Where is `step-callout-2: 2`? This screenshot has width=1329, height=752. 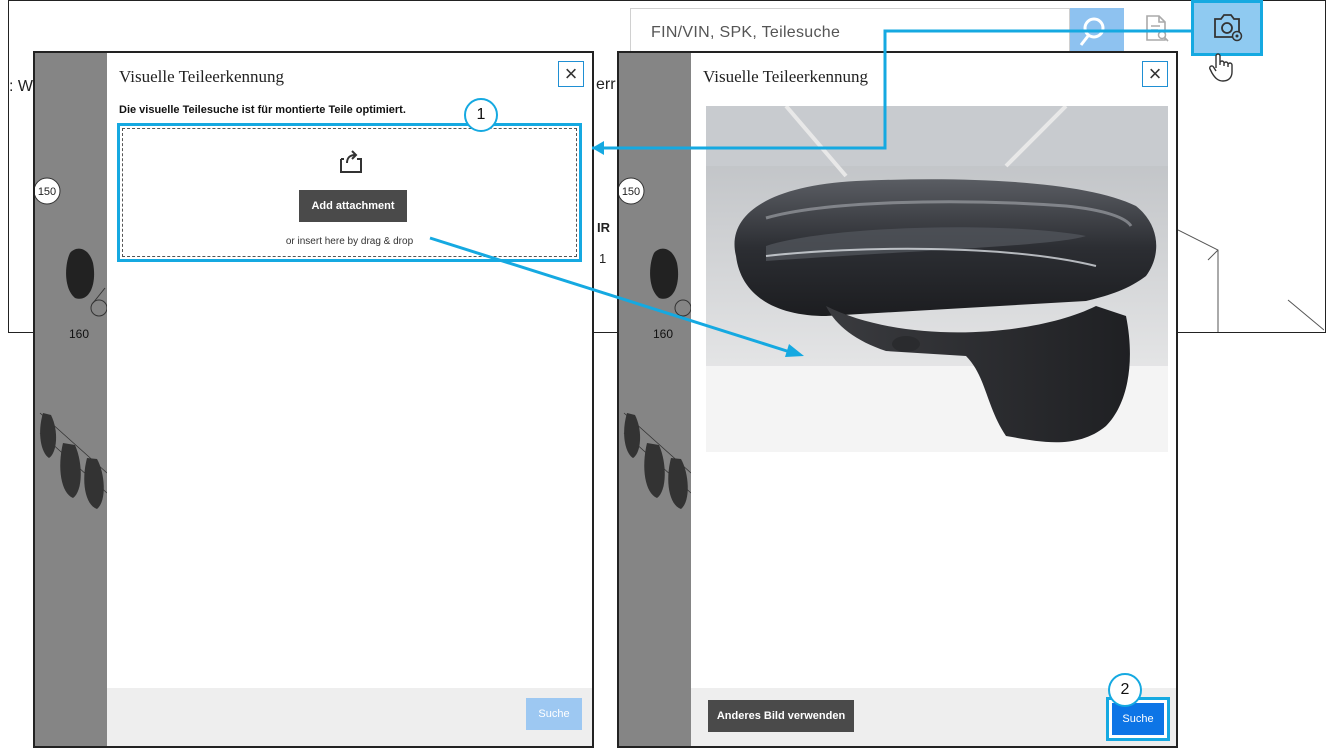
step-callout-2: 2 is located at coordinates (1125, 690).